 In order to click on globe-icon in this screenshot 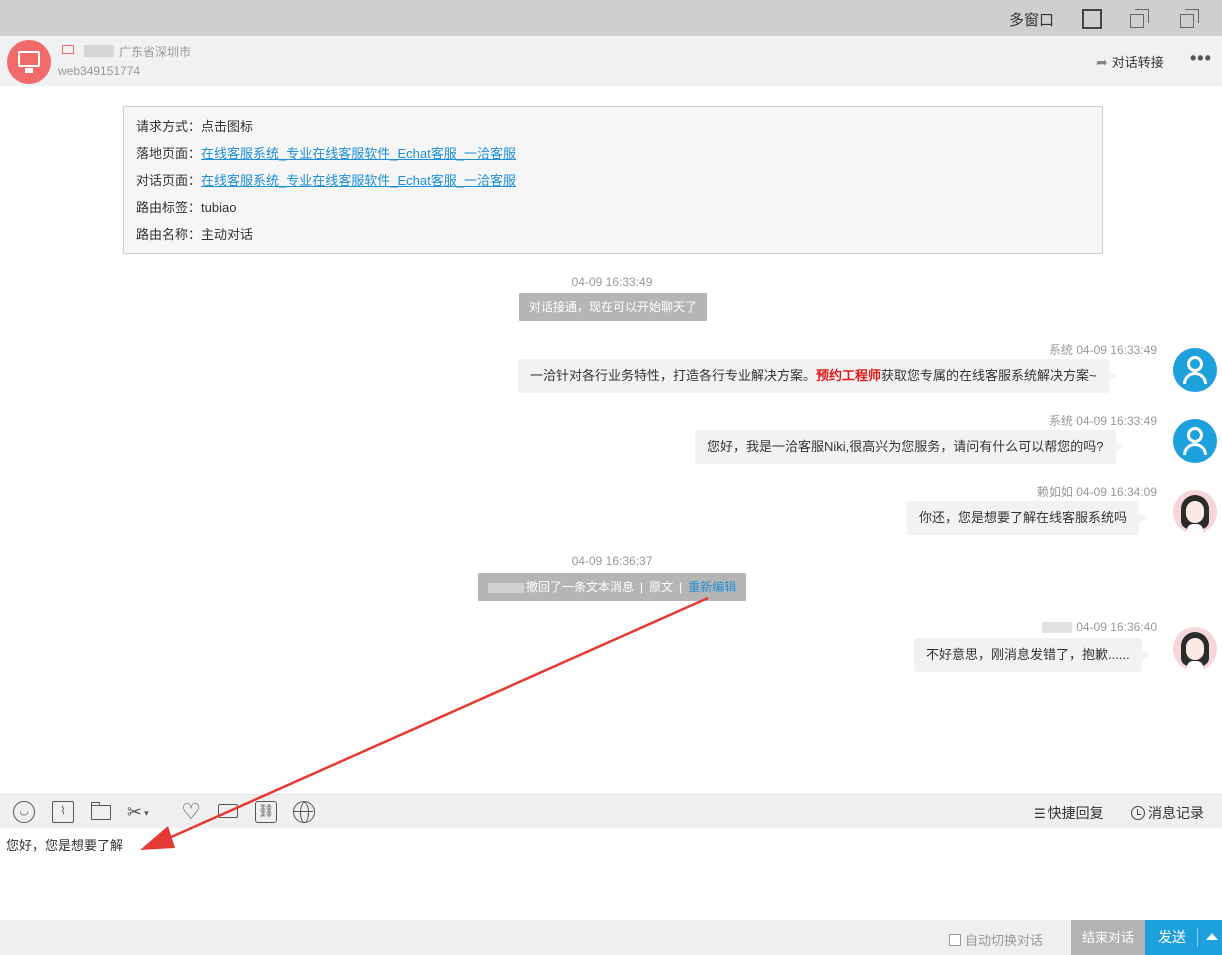, I will do `click(304, 812)`.